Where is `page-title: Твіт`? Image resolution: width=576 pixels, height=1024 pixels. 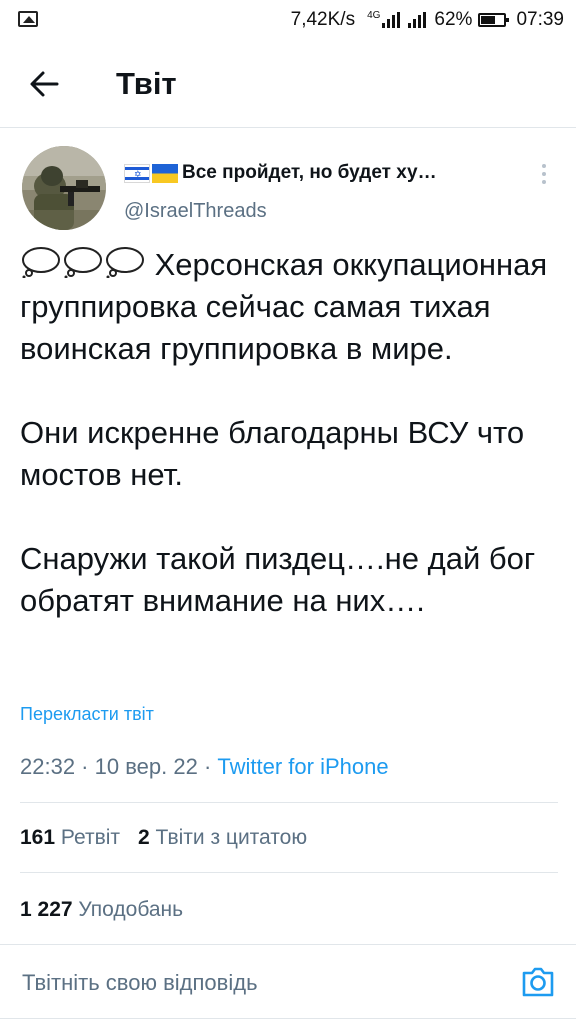
page-title: Твіт is located at coordinates (146, 83).